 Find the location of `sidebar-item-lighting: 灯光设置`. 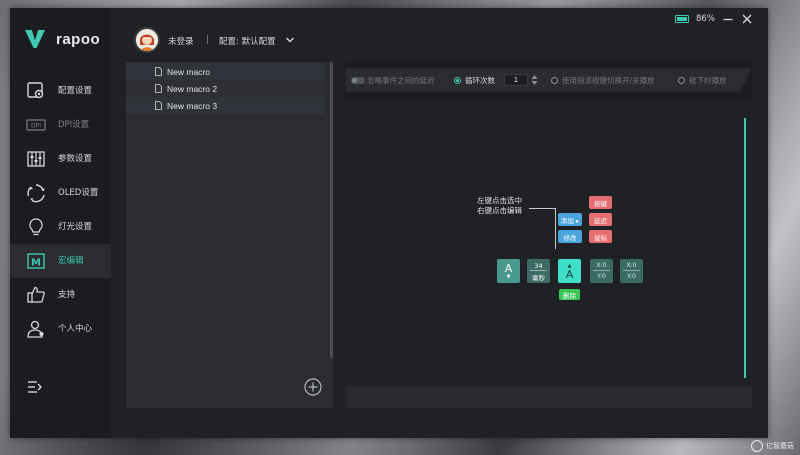

sidebar-item-lighting: 灯光设置 is located at coordinates (60, 227).